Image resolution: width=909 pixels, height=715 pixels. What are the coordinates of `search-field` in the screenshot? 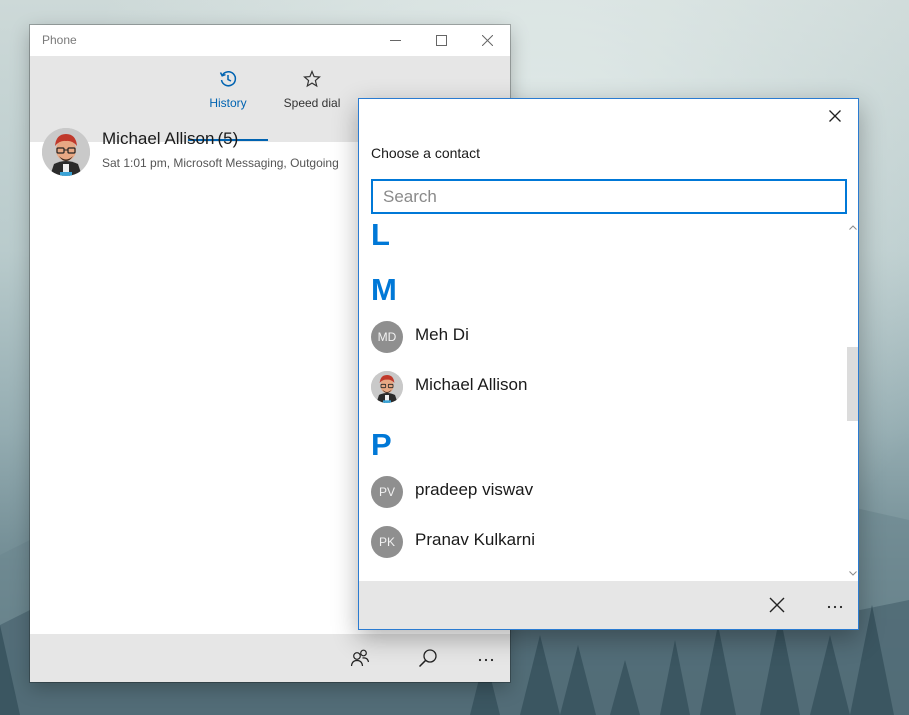 It's located at (609, 196).